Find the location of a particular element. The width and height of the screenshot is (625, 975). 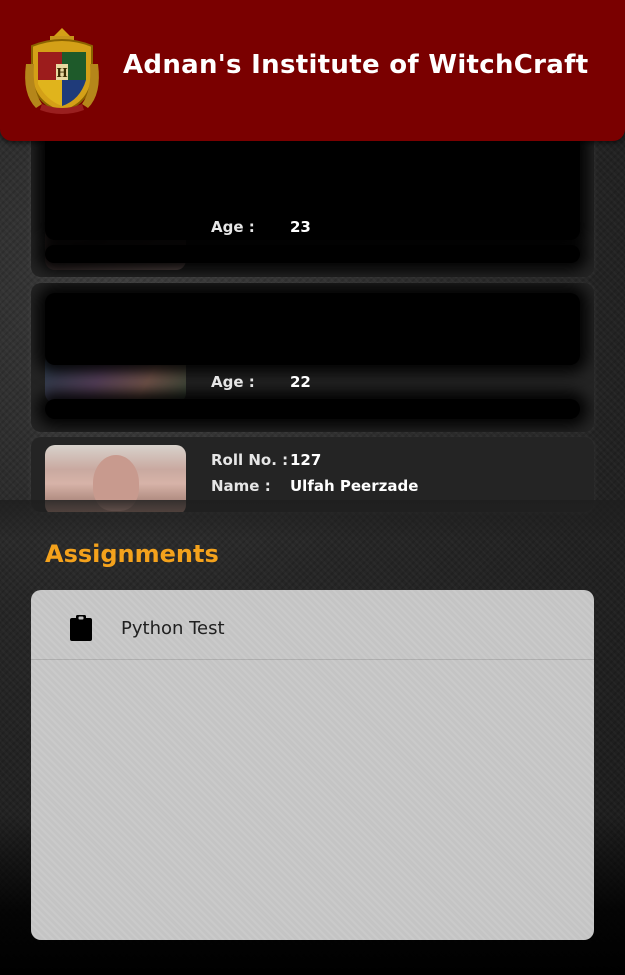

app-header: H Adnan's Institute of WitchCraft is located at coordinates (312, 70).